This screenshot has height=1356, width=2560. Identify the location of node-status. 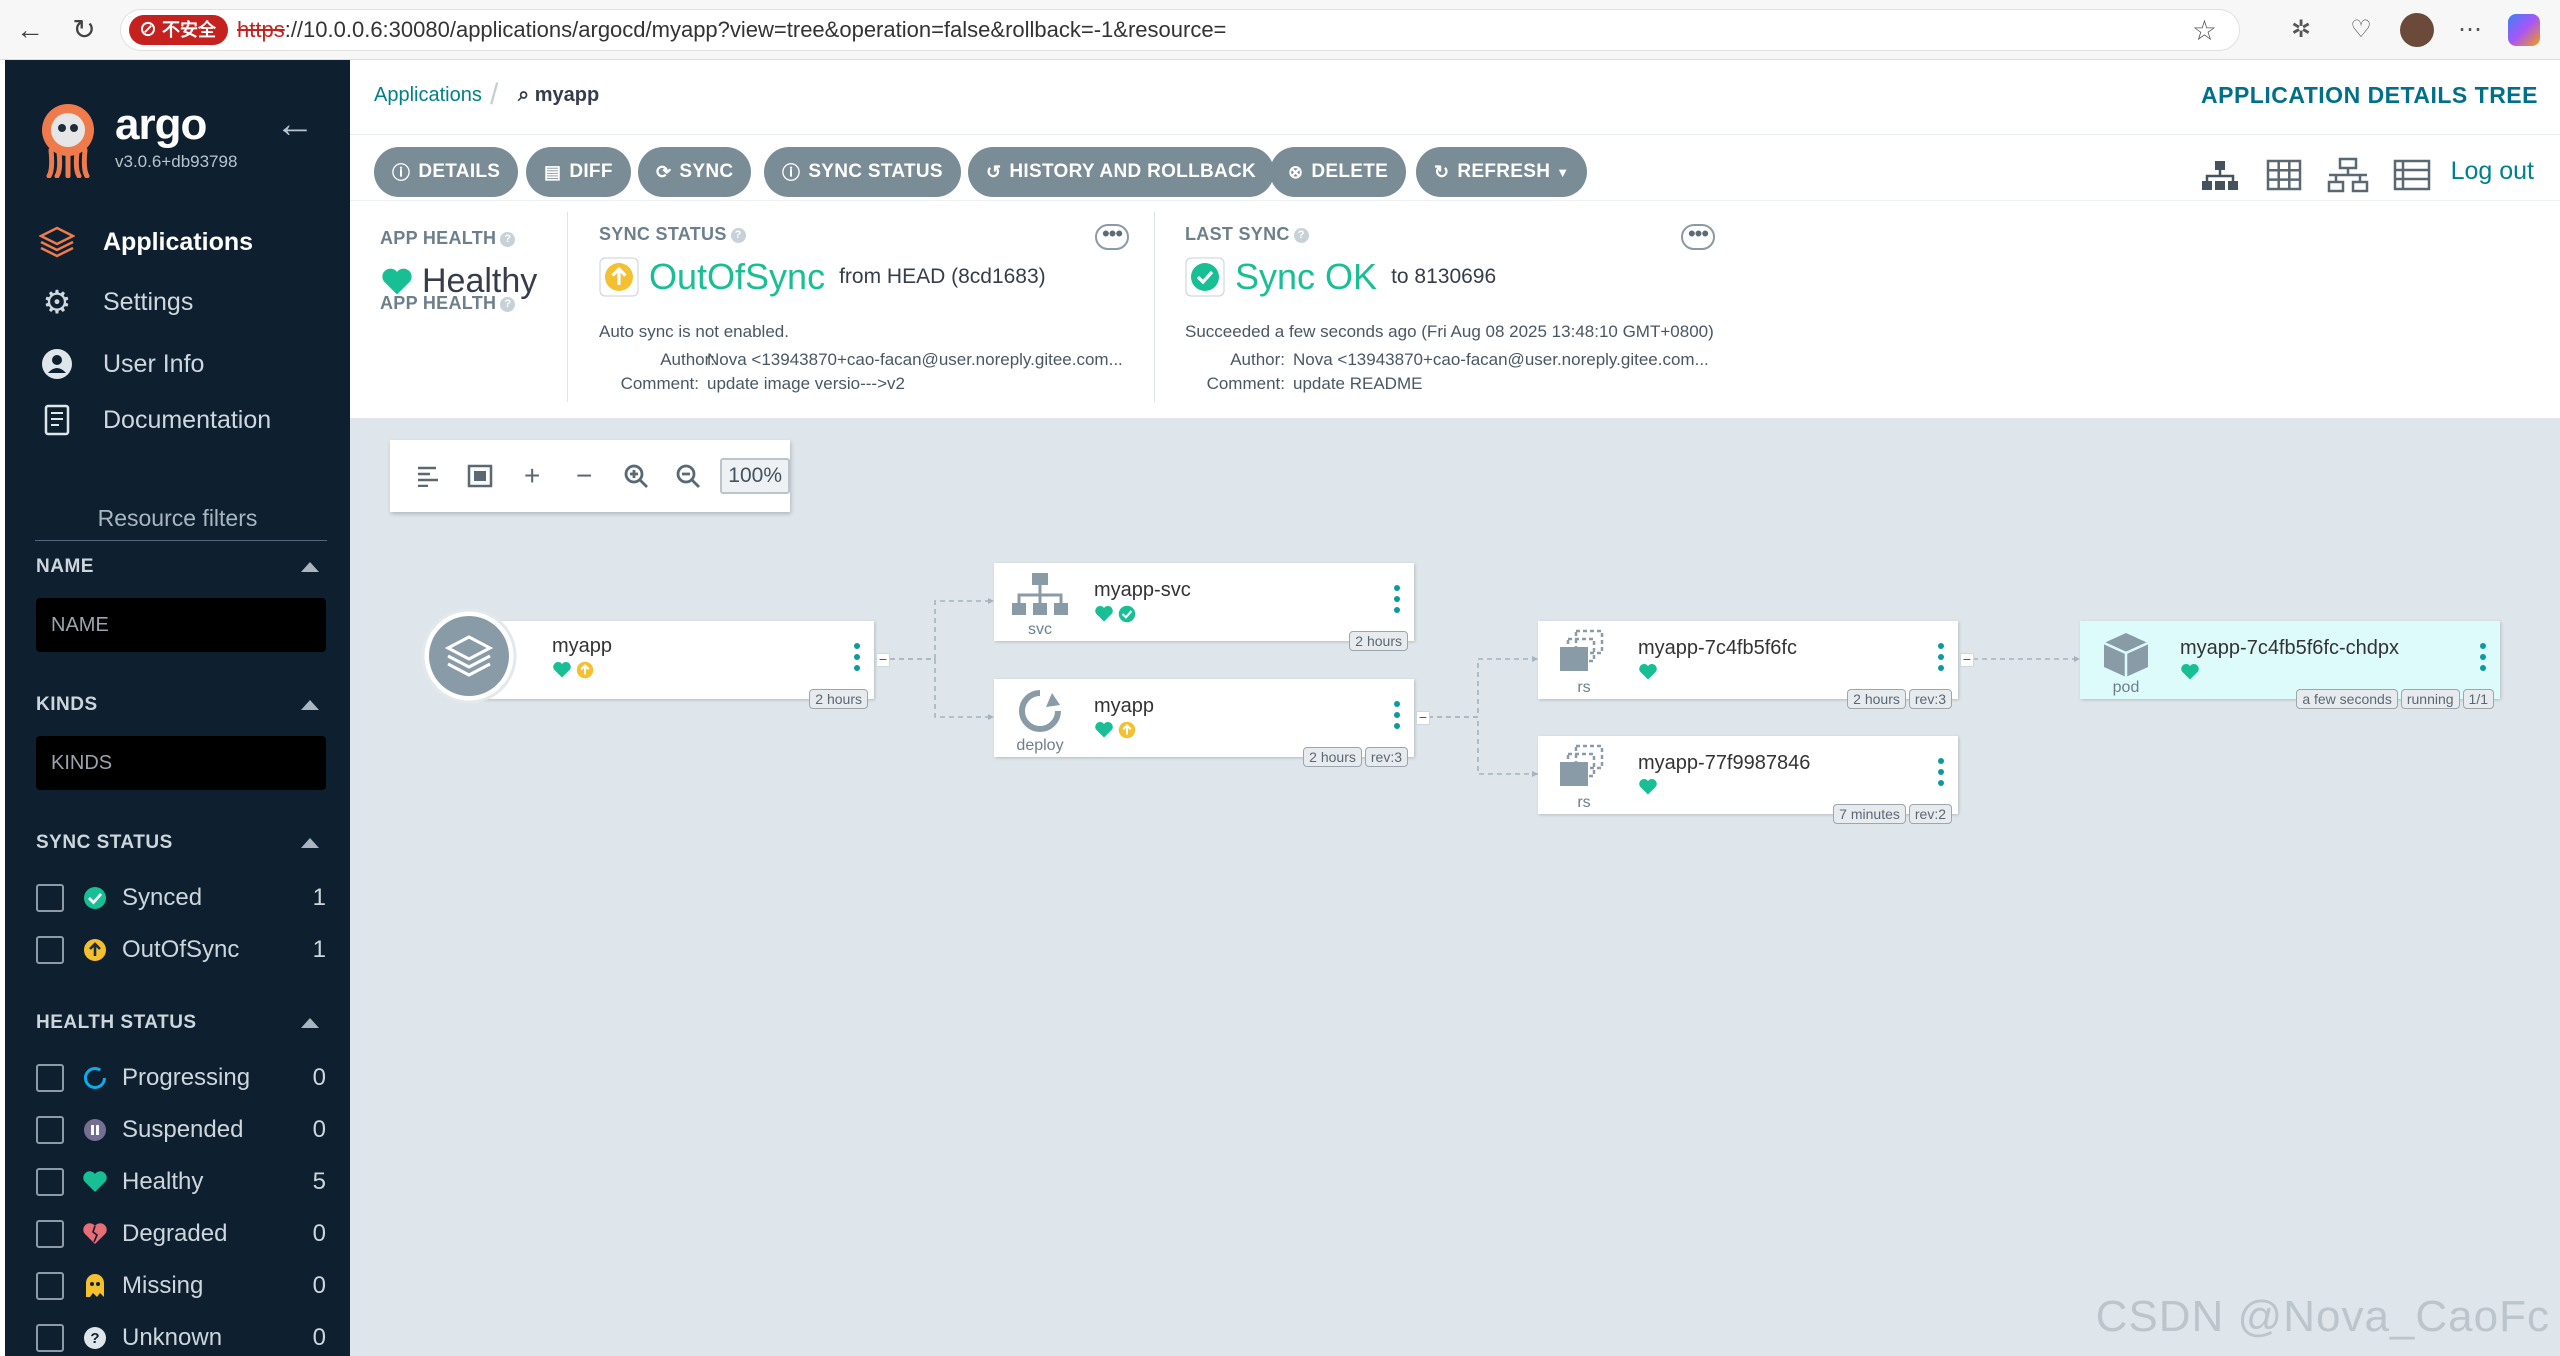
(573, 670).